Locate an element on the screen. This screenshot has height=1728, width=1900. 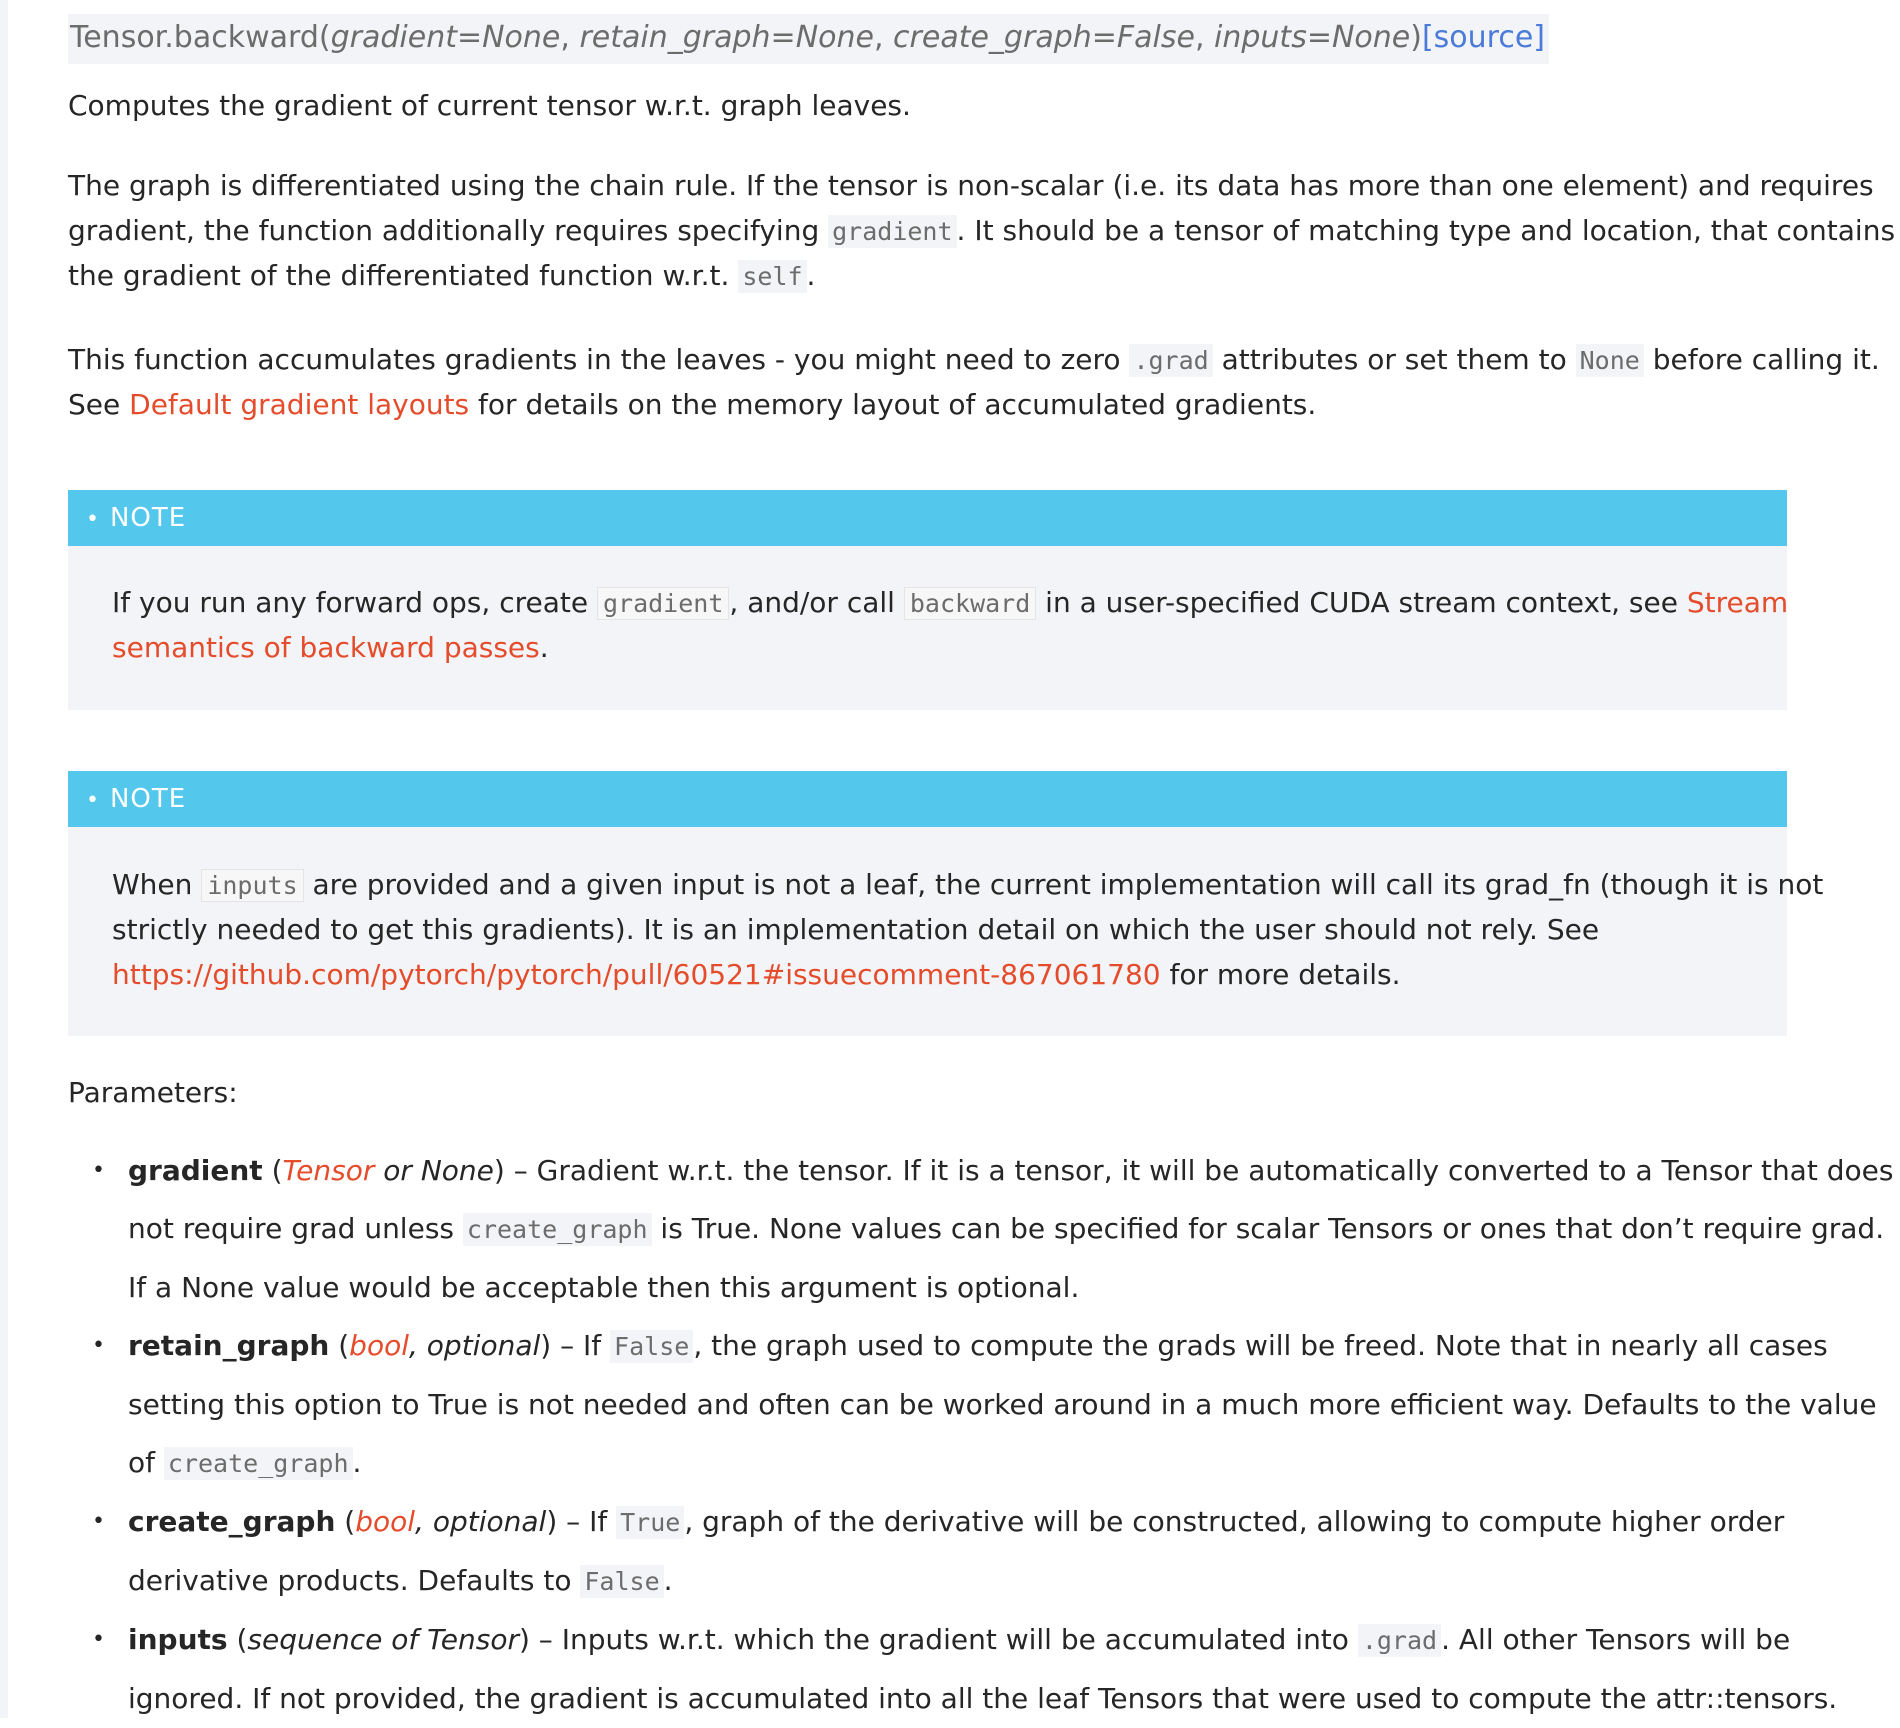
function-name: Tensor.backward is located at coordinates (194, 37).